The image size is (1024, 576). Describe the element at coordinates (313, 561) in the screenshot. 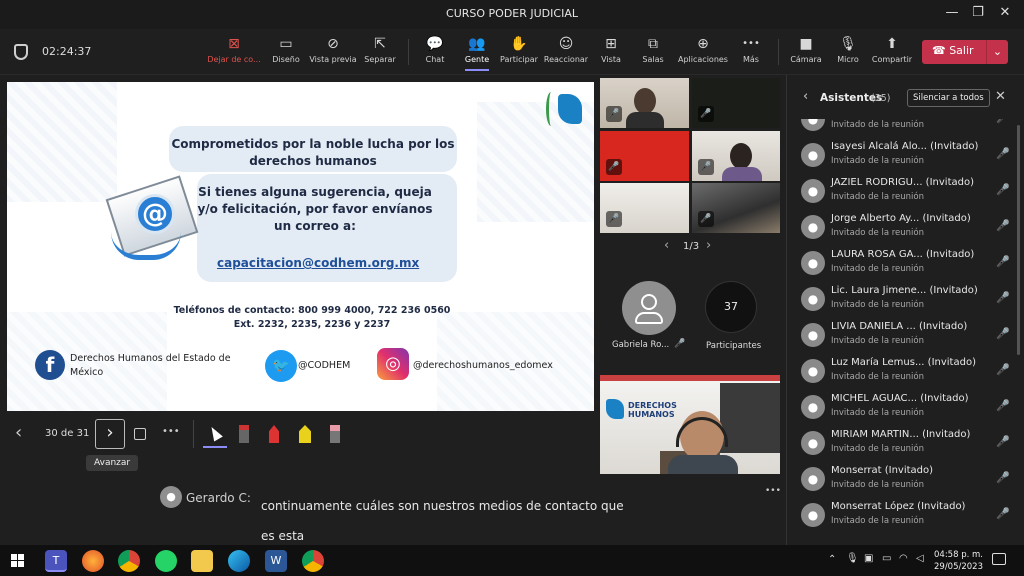

I see `chrome-profile-taskbar-icon` at that location.